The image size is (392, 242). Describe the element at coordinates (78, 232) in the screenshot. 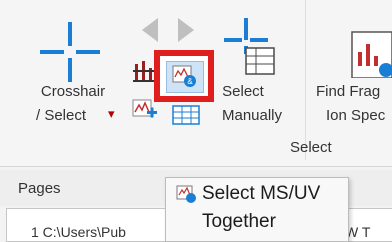

I see `page-item-path: 1 C:\Users\Pub` at that location.